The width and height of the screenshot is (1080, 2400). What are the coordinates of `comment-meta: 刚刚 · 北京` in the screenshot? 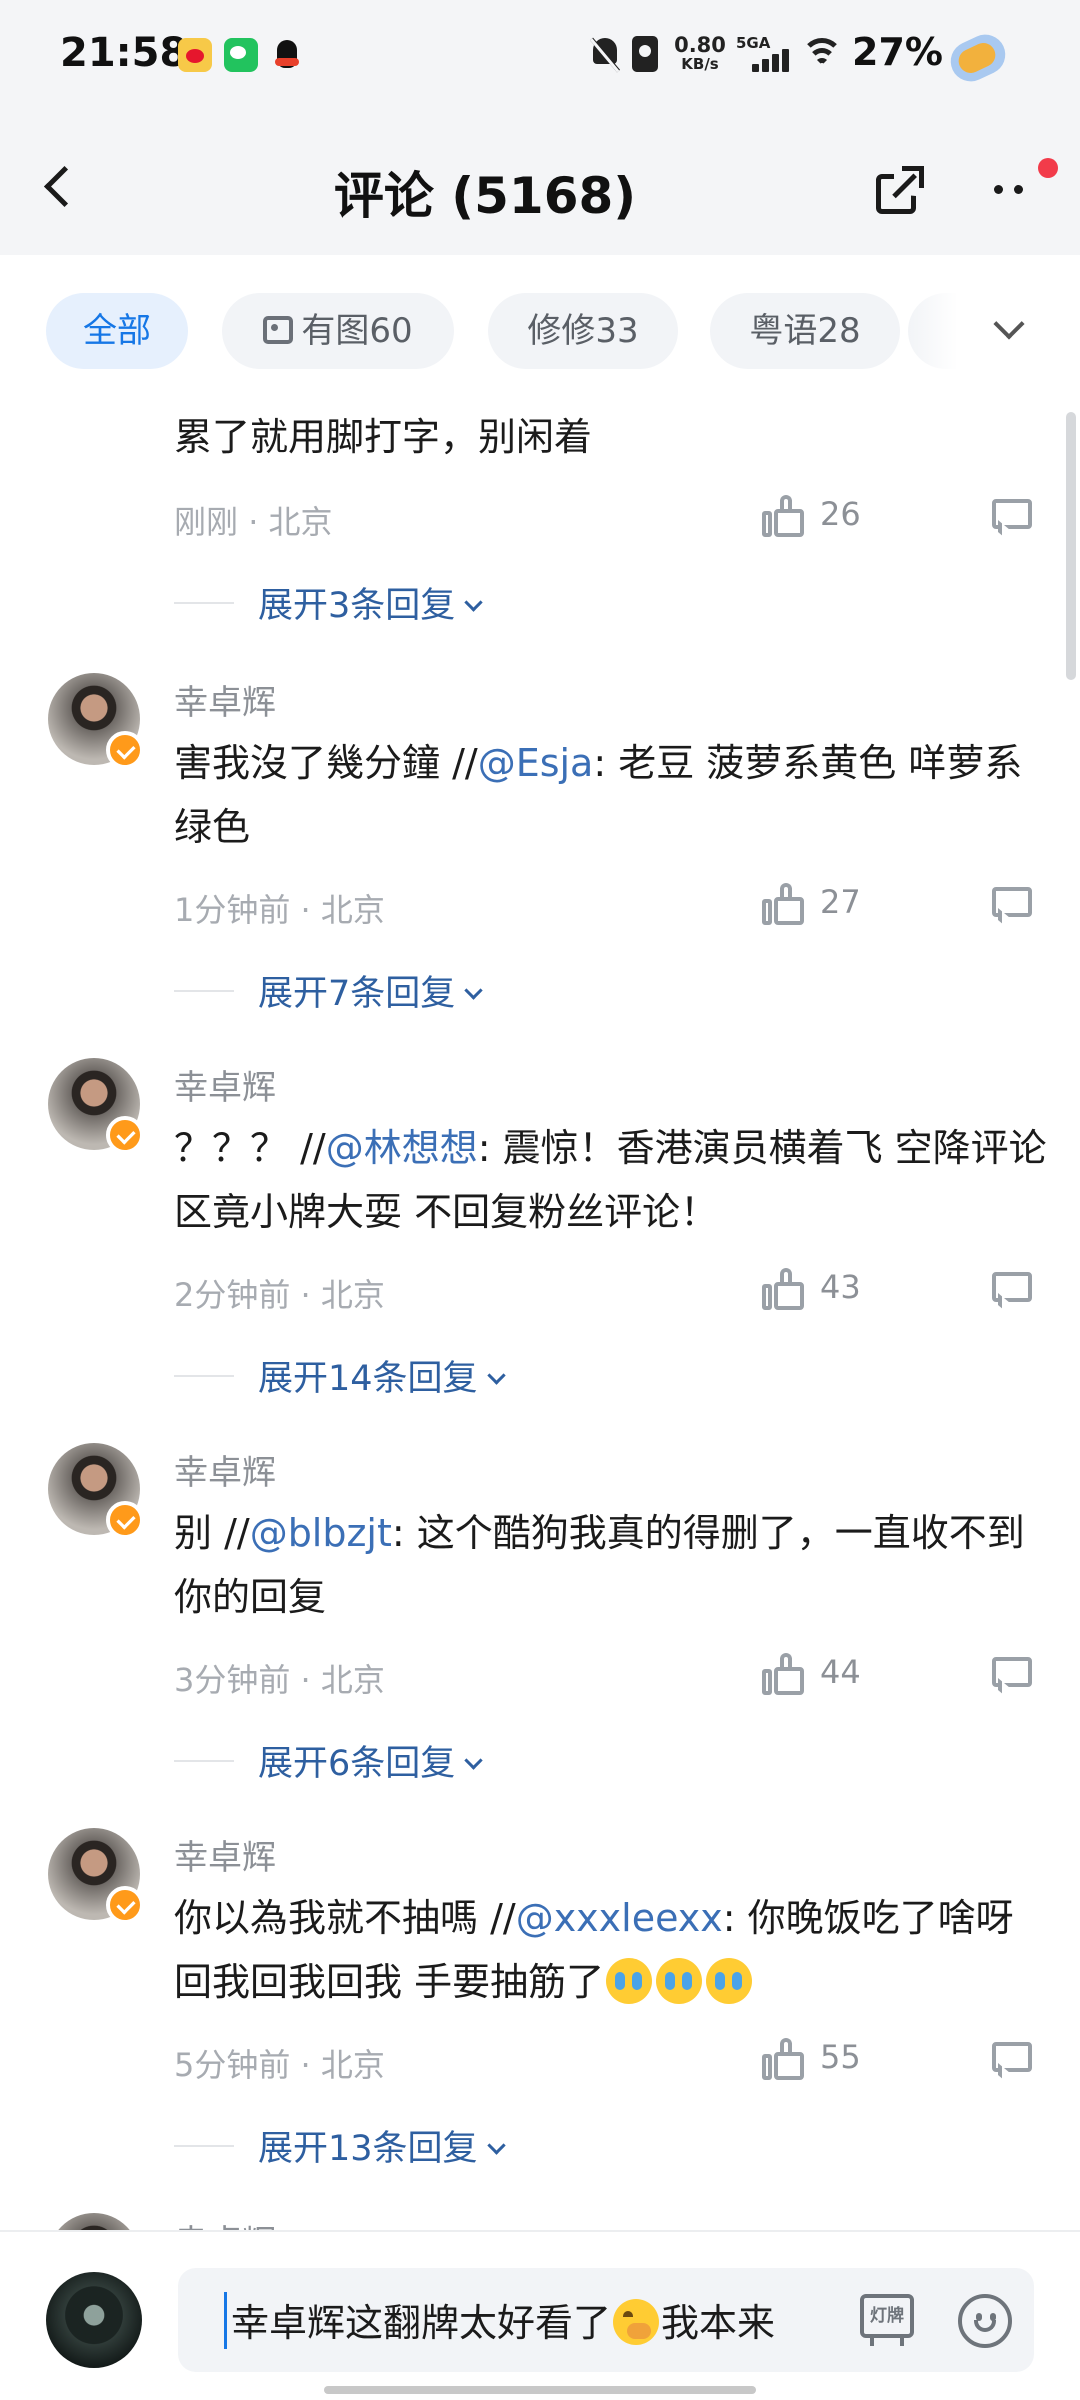 It's located at (253, 522).